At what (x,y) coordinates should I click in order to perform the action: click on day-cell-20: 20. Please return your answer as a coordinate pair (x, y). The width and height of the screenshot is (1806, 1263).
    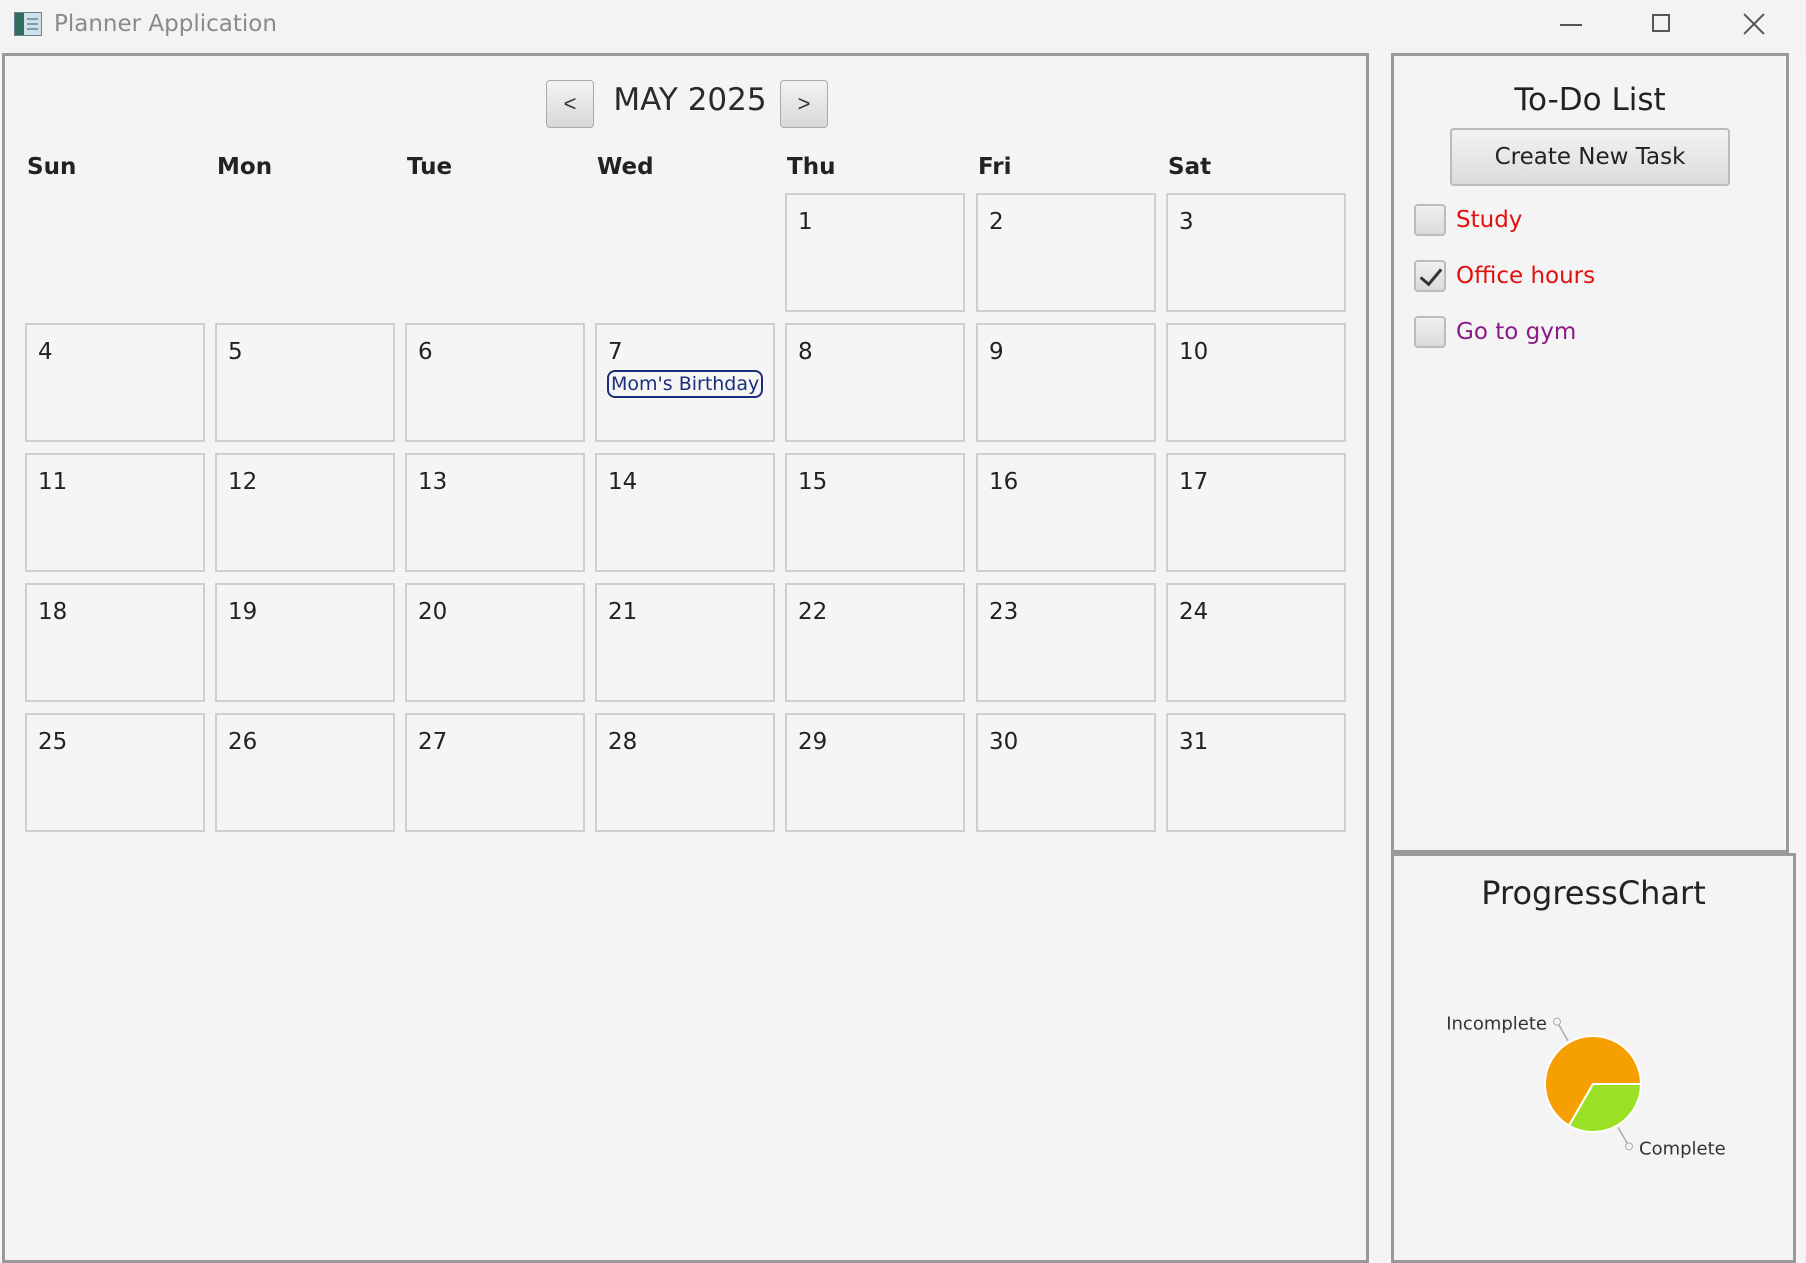
    Looking at the image, I should click on (495, 642).